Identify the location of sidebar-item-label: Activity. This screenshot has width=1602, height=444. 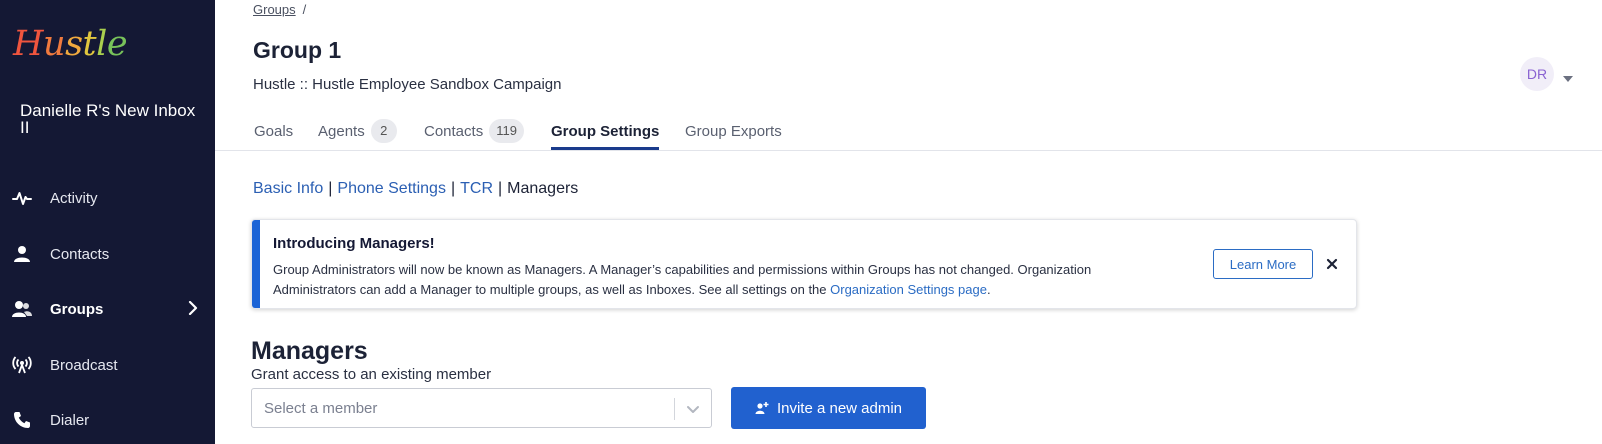
(74, 198).